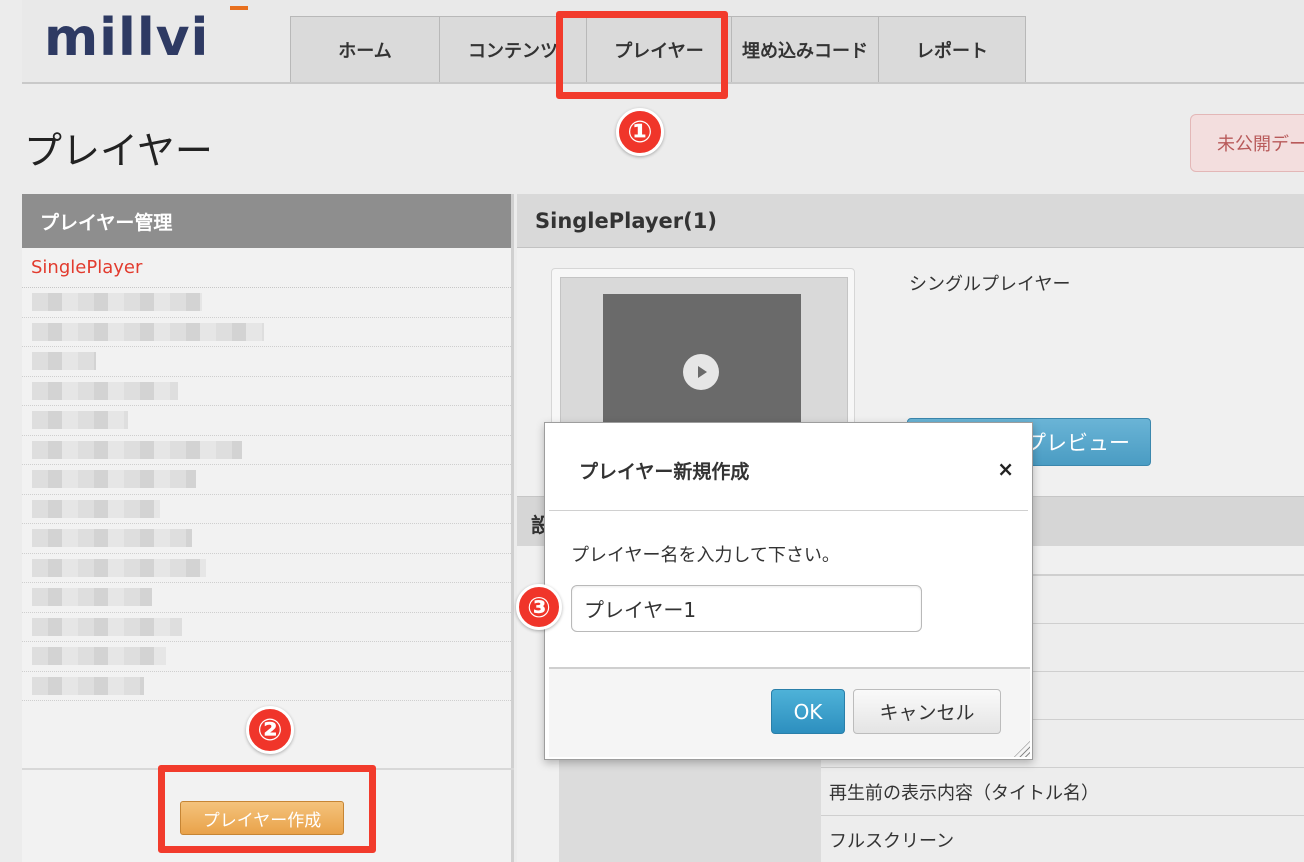 This screenshot has height=862, width=1304. Describe the element at coordinates (910, 221) in the screenshot. I see `player-detail-heading: SinglePlayer(1)` at that location.